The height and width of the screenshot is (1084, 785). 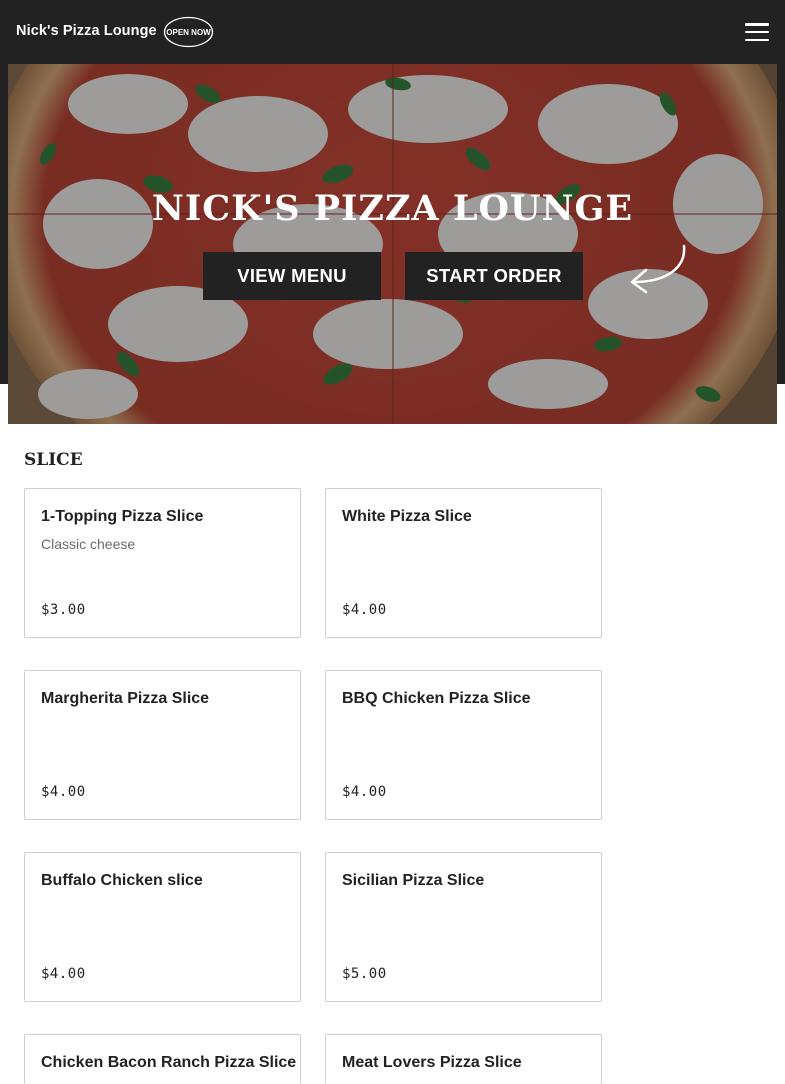 What do you see at coordinates (169, 1062) in the screenshot?
I see `menu-item-name: Chicken Bacon Ranch Pizza Slice` at bounding box center [169, 1062].